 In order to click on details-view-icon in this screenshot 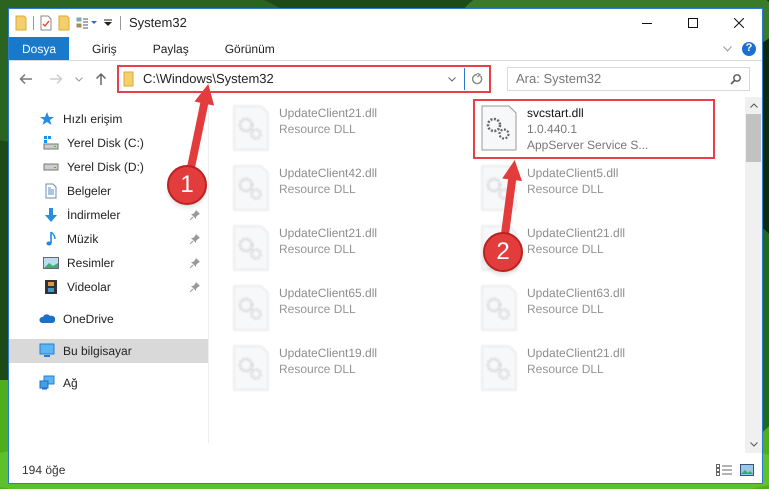, I will do `click(724, 470)`.